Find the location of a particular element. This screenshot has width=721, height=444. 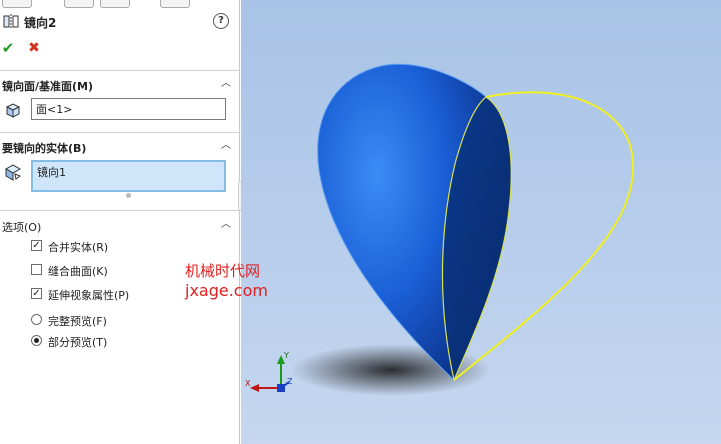

tab-dim-xpert is located at coordinates (175, 4).